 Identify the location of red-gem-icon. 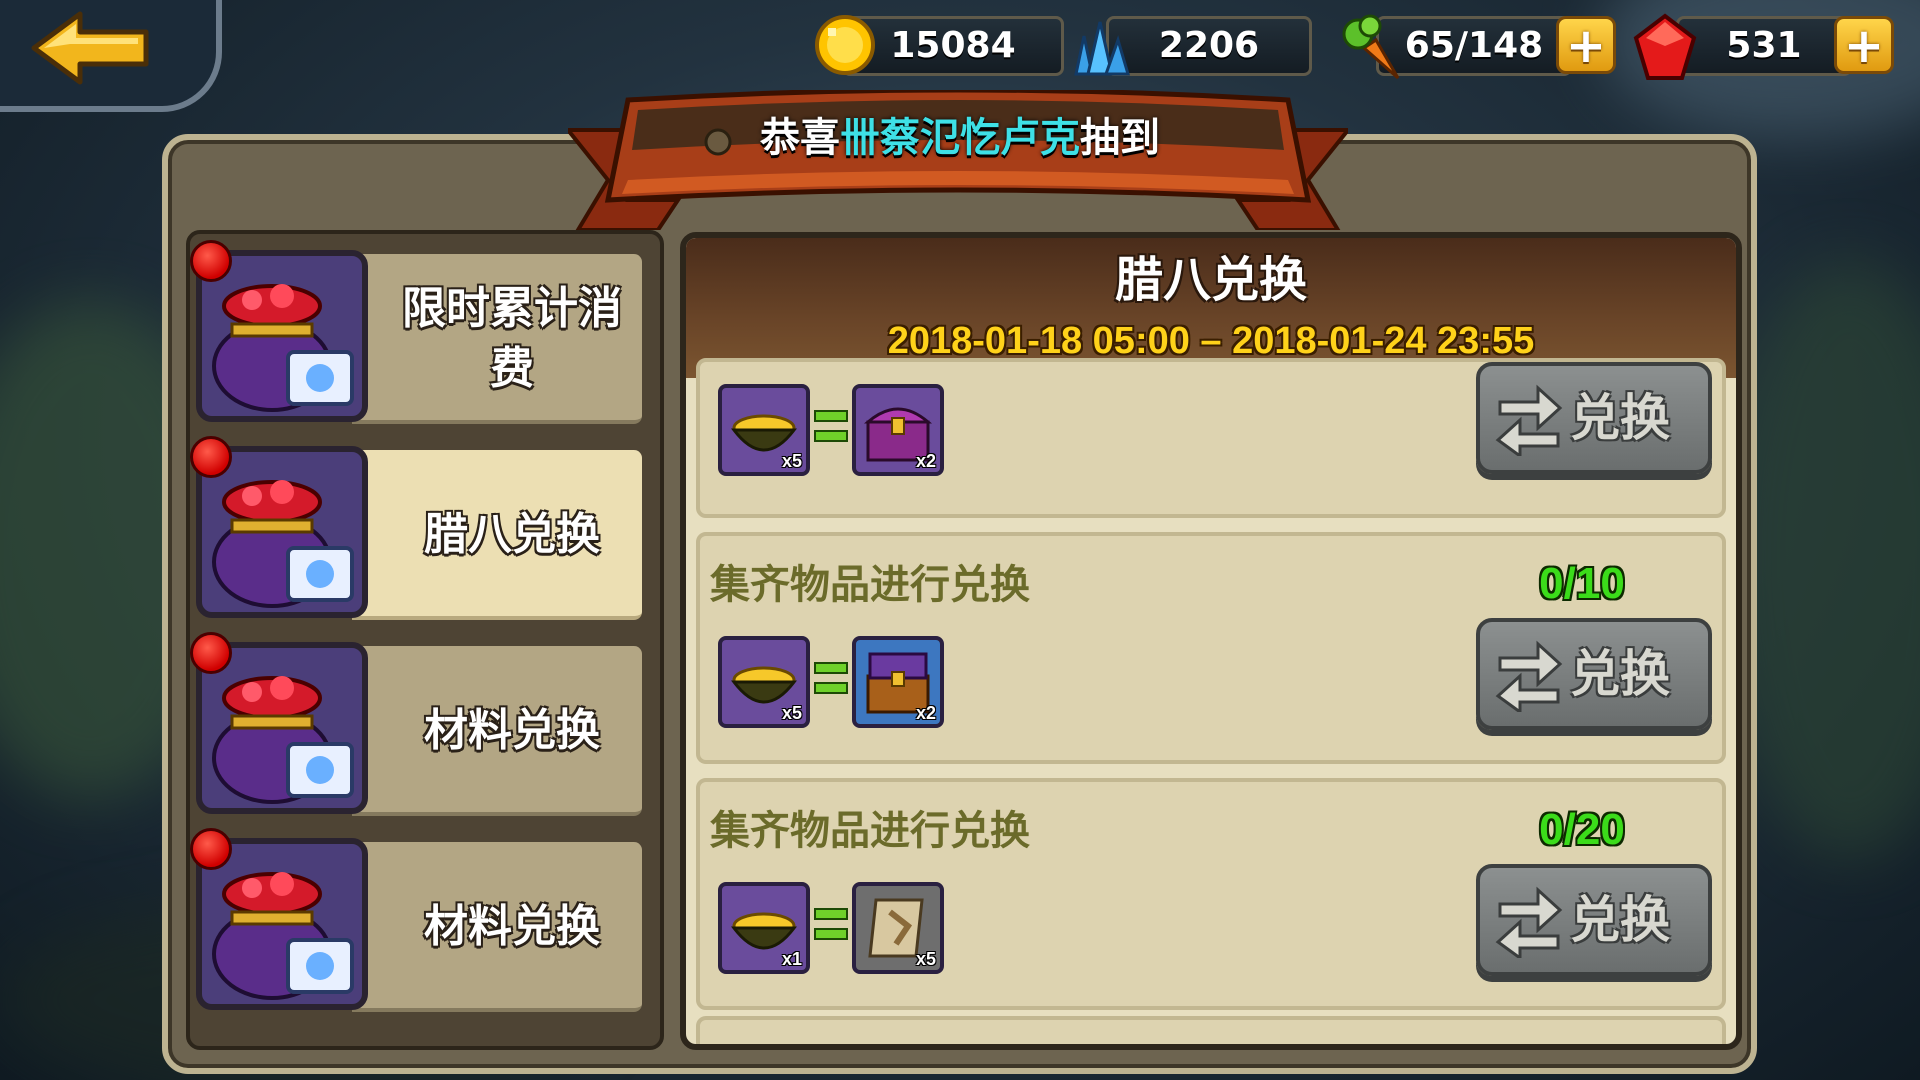
(1665, 46).